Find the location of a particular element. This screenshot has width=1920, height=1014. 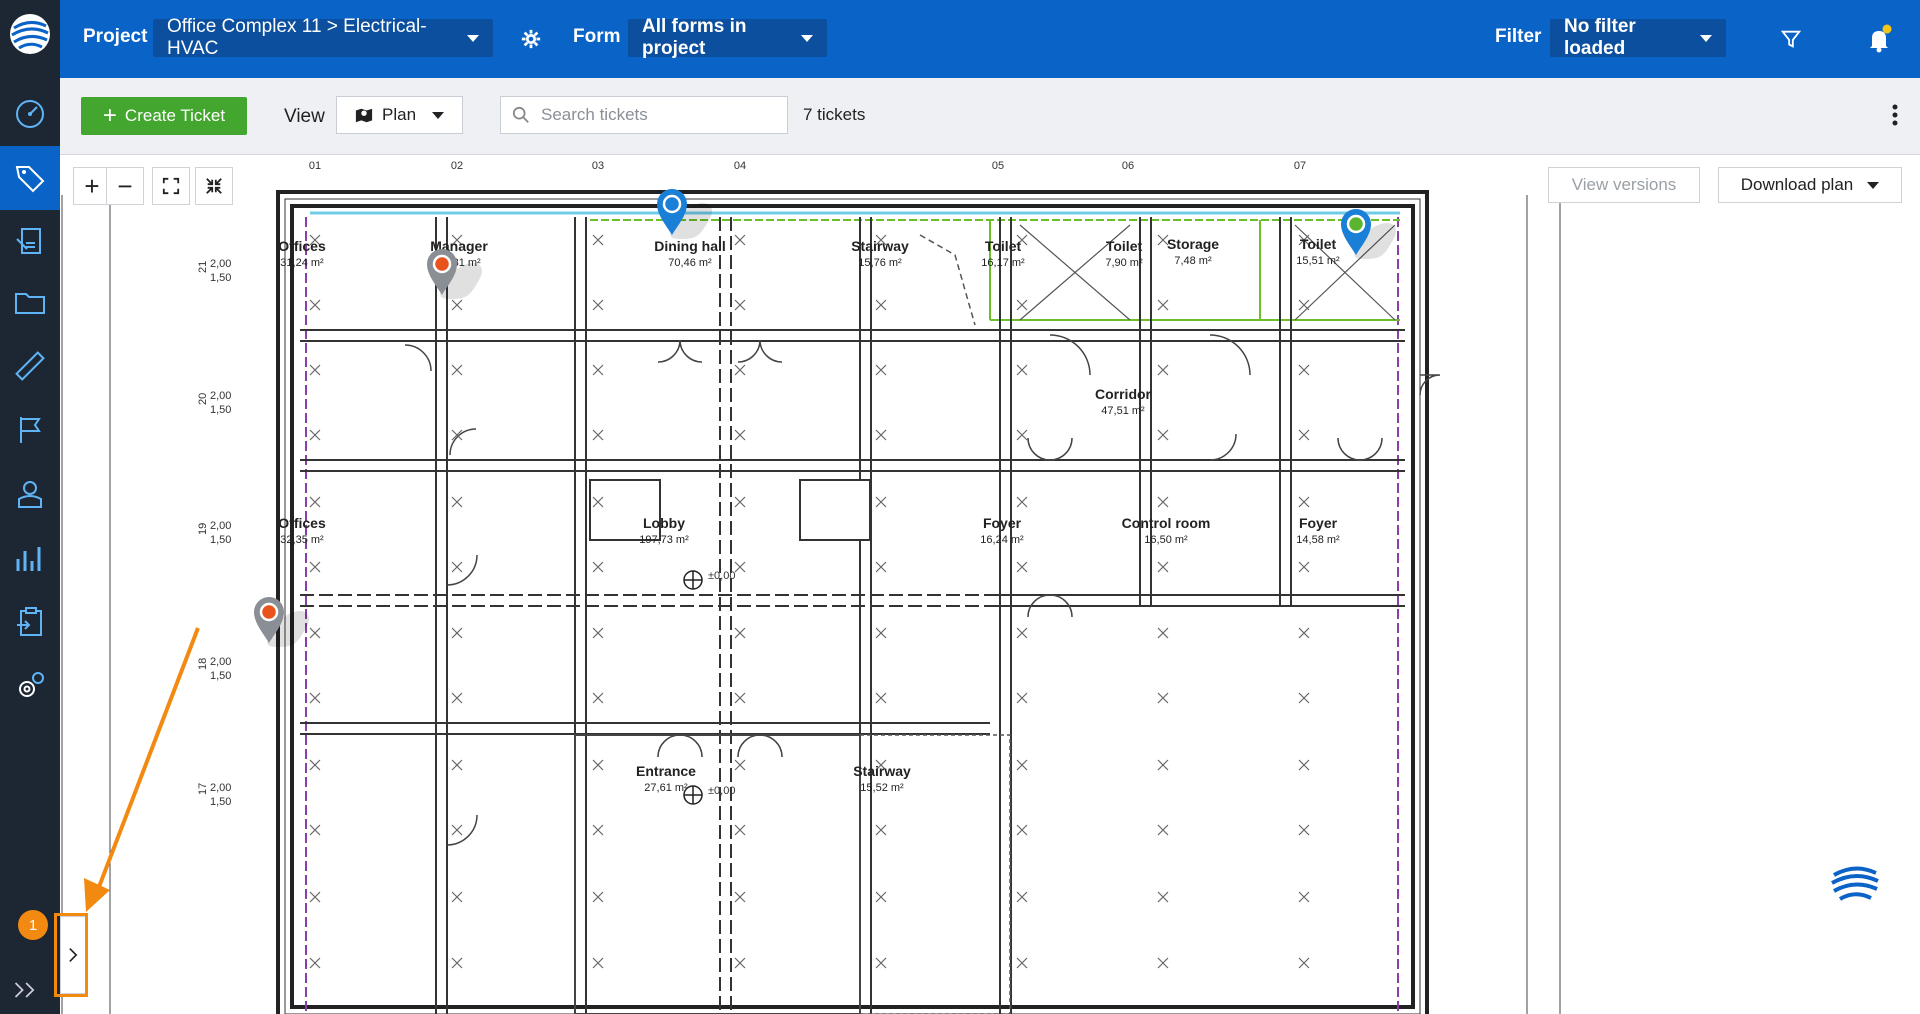

grid-label: 20 is located at coordinates (203, 399).